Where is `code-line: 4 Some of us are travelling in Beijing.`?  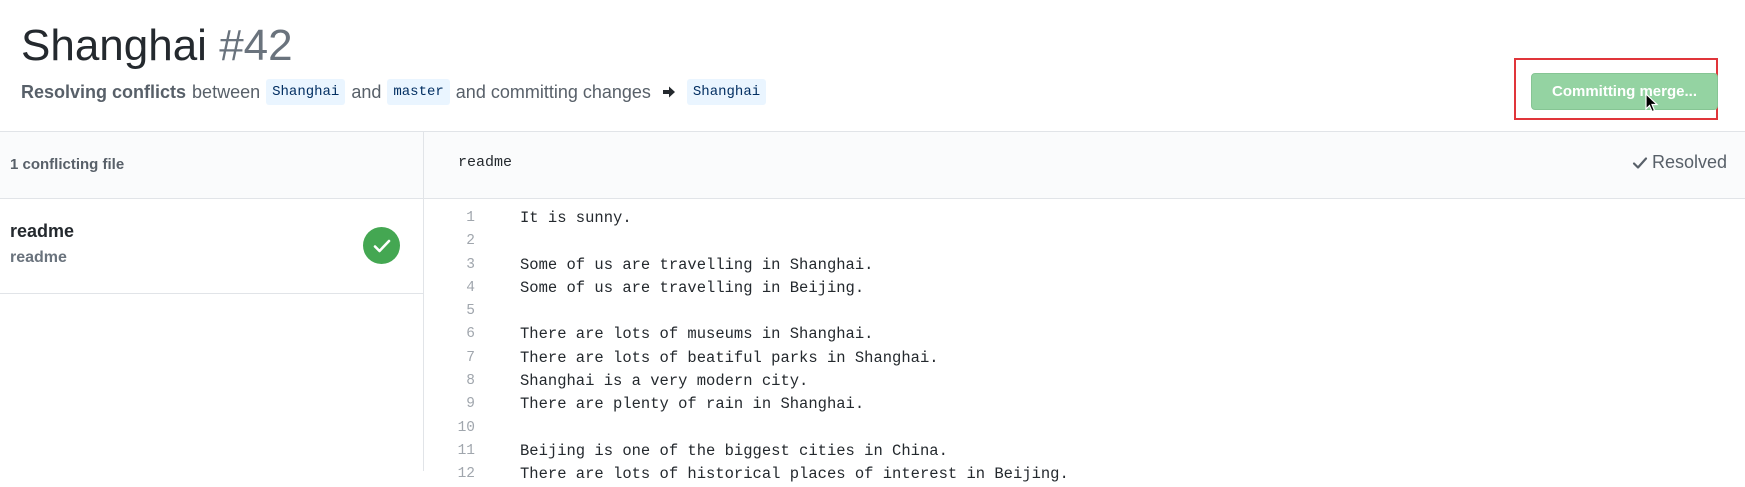
code-line: 4 Some of us are travelling in Beijing. is located at coordinates (1084, 288).